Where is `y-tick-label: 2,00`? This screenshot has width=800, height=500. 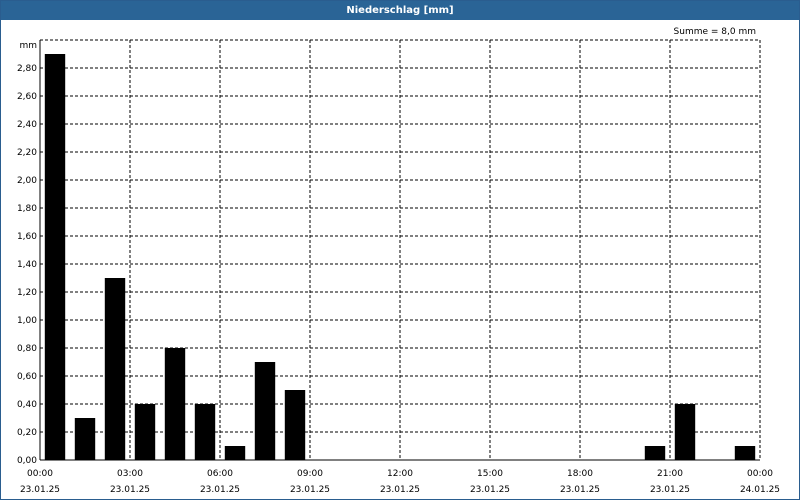 y-tick-label: 2,00 is located at coordinates (27, 181).